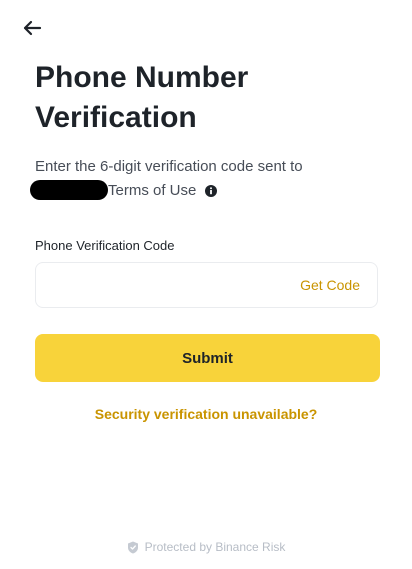  What do you see at coordinates (338, 285) in the screenshot?
I see `get-code-button: Get Code` at bounding box center [338, 285].